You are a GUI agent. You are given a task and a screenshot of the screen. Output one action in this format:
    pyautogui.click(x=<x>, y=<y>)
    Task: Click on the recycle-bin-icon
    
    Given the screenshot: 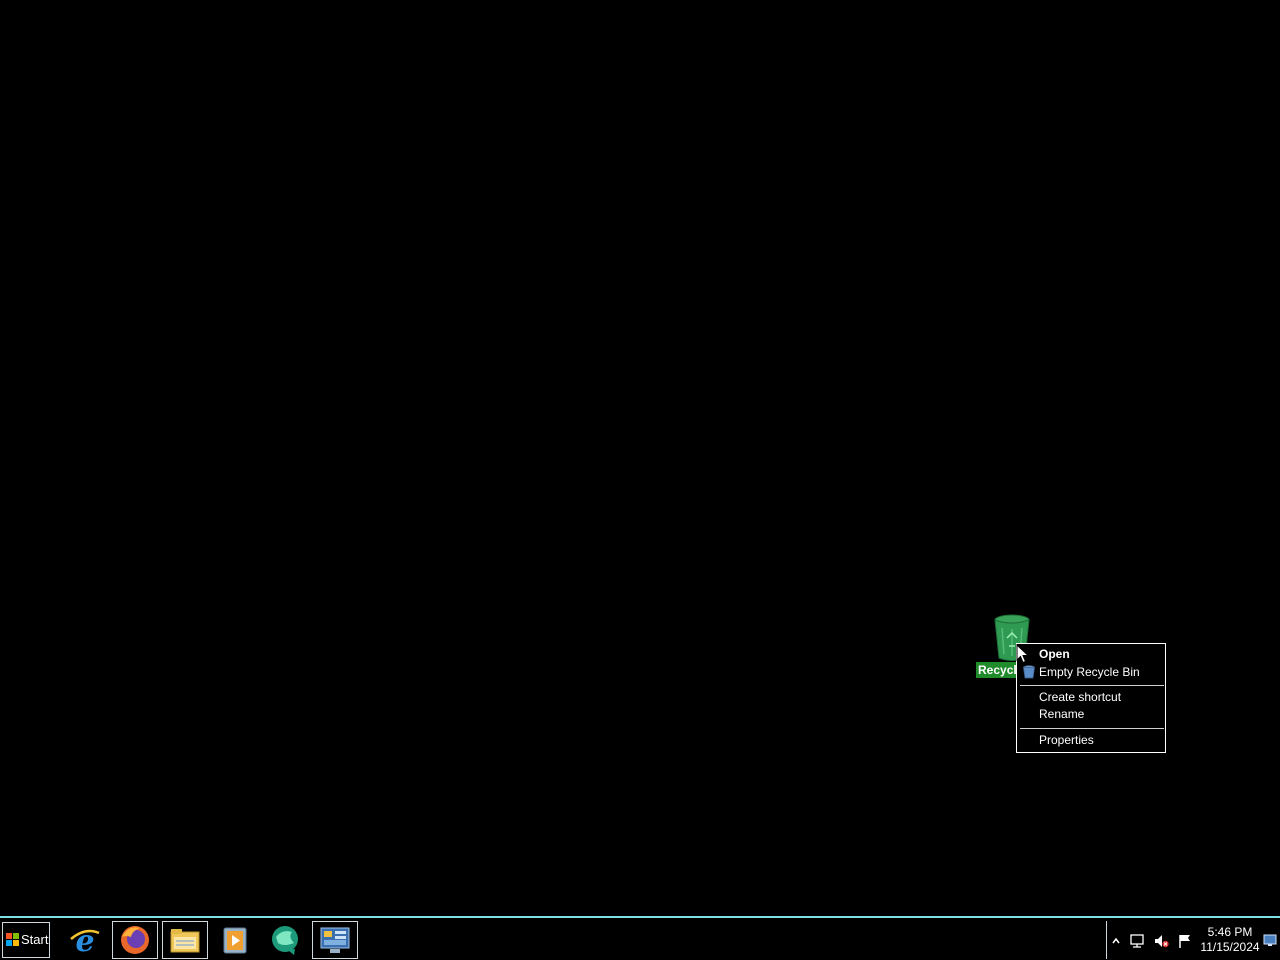 What is the action you would take?
    pyautogui.click(x=1029, y=672)
    